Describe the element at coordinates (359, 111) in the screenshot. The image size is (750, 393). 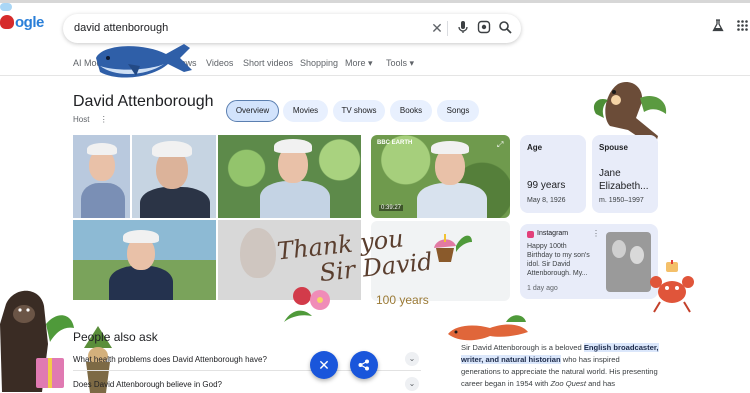
I see `chip-tv-shows: TV shows` at that location.